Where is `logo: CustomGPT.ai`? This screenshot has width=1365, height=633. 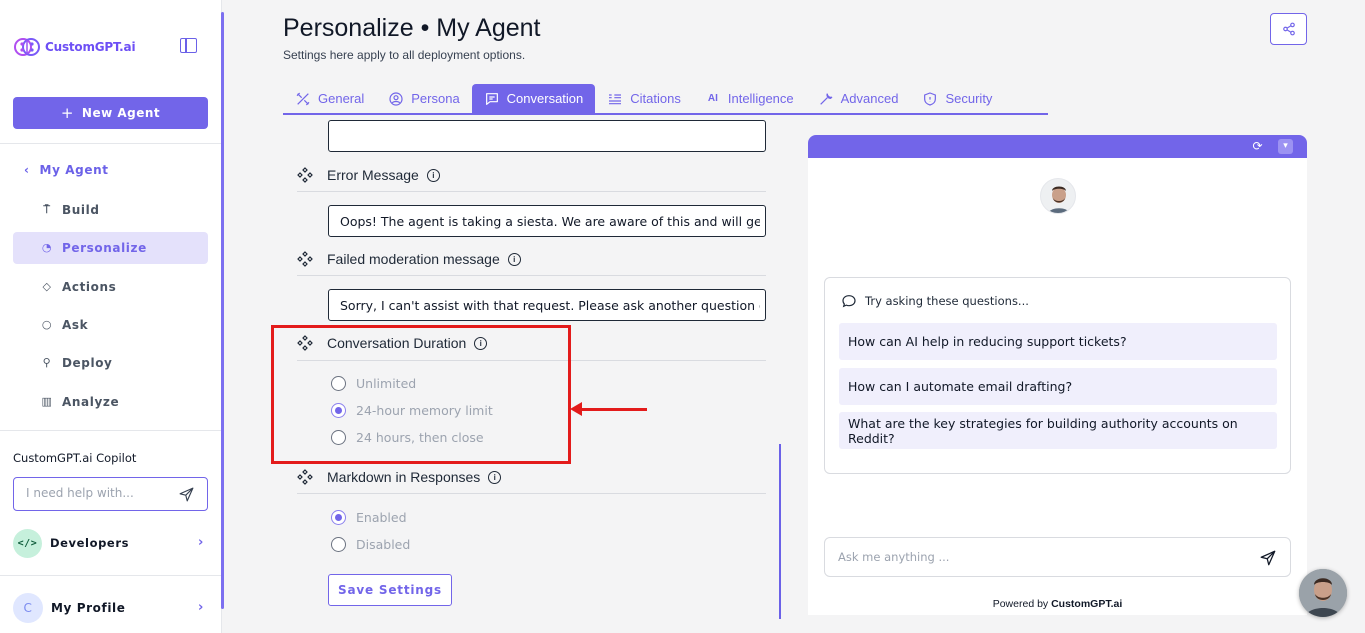 logo: CustomGPT.ai is located at coordinates (74, 47).